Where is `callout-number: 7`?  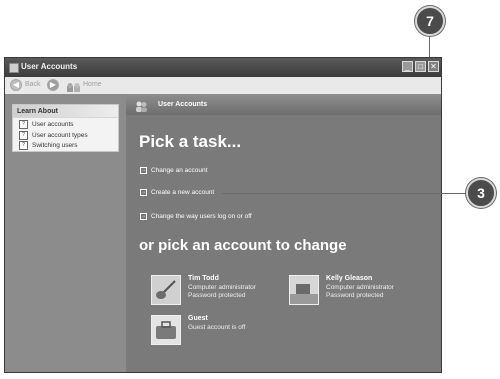
callout-number: 7 is located at coordinates (430, 21).